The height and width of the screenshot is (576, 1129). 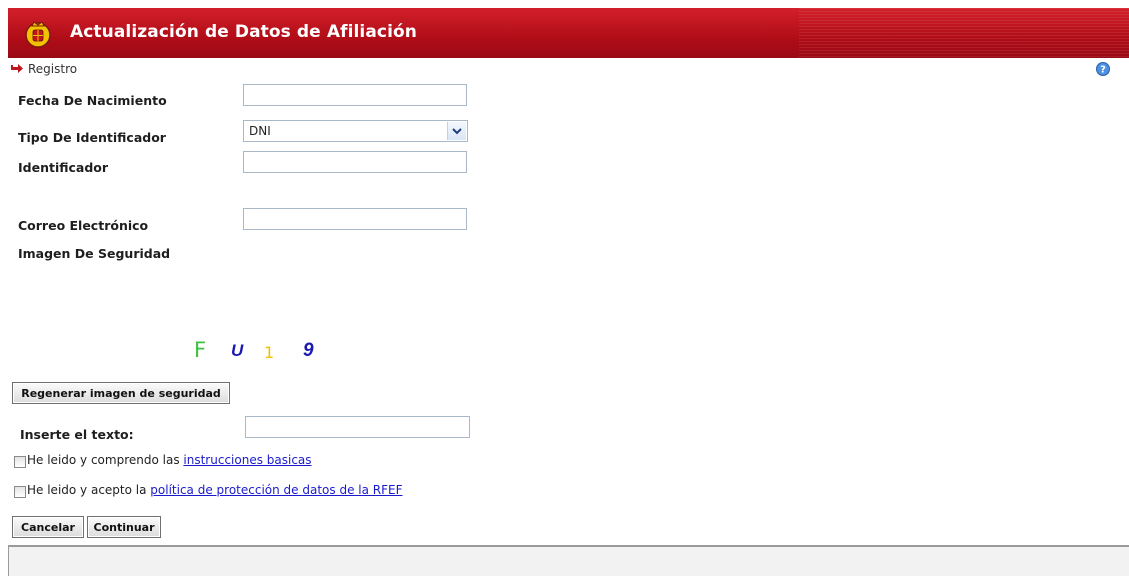 What do you see at coordinates (103, 460) in the screenshot?
I see `check1-text: He leido y comprendo las` at bounding box center [103, 460].